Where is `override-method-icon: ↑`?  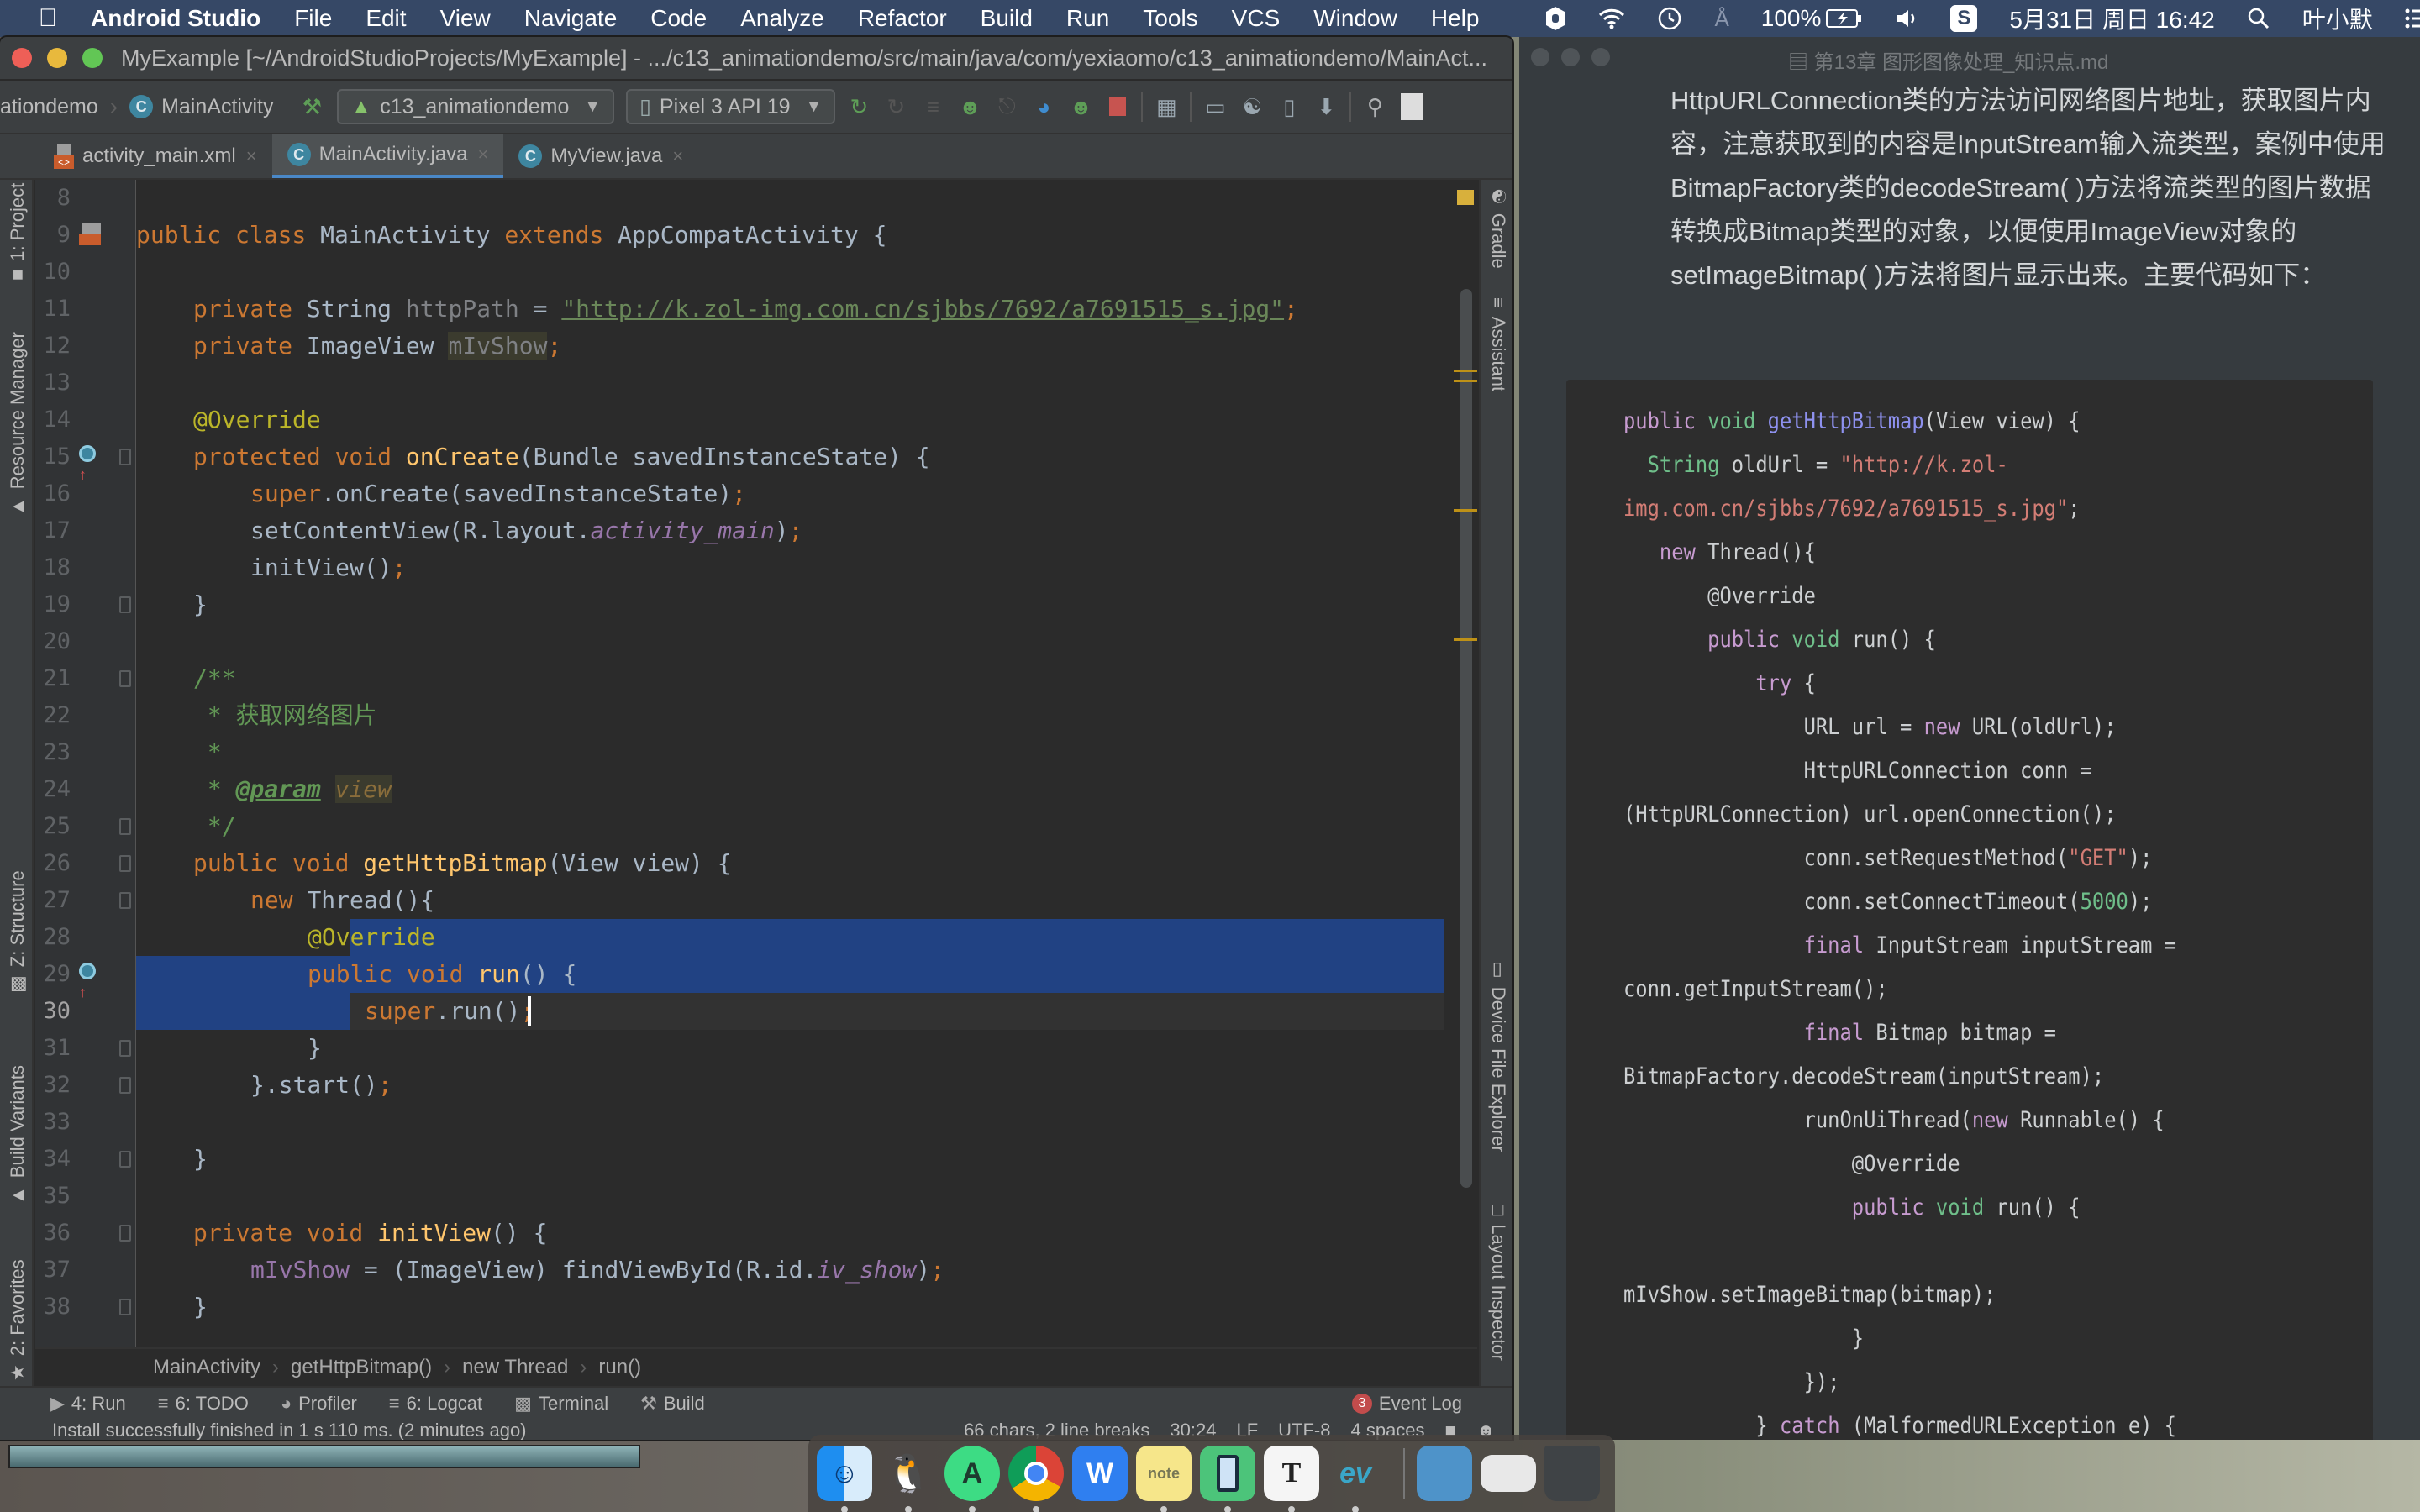 override-method-icon: ↑ is located at coordinates (91, 464).